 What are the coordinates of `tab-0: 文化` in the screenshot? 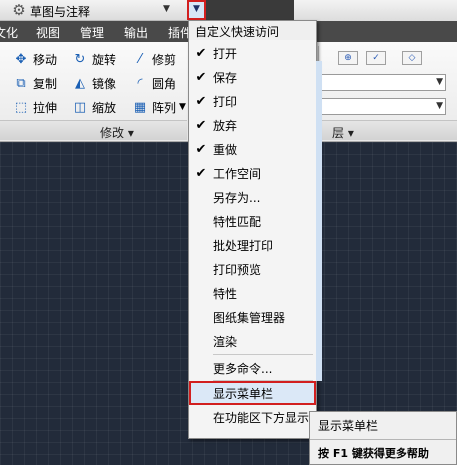 It's located at (9, 32).